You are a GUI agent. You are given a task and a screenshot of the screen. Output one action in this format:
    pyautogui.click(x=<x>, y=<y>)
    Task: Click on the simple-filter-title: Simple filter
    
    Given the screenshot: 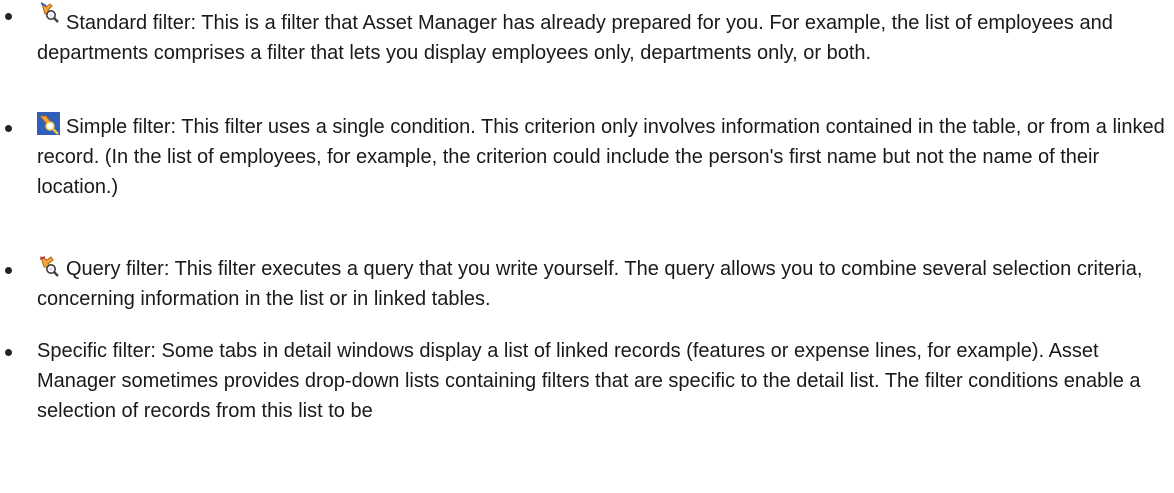 What is the action you would take?
    pyautogui.click(x=118, y=127)
    